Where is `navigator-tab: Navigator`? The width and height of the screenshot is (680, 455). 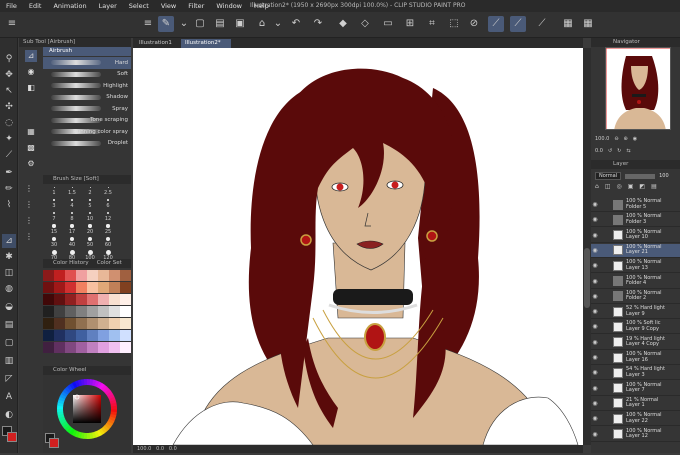 navigator-tab: Navigator is located at coordinates (626, 42).